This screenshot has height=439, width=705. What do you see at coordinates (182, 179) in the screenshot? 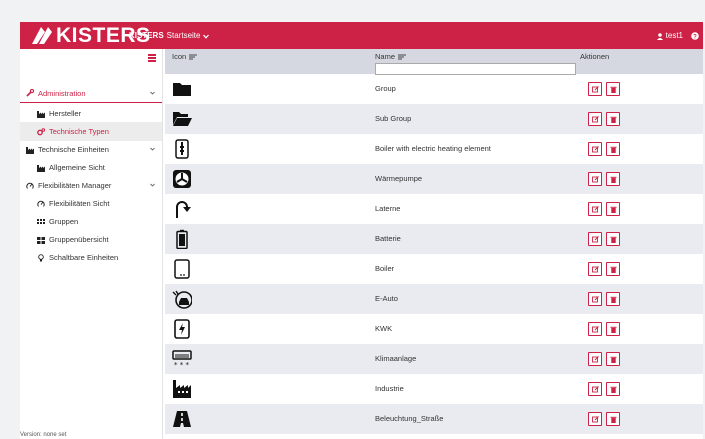
I see `heat-pump-icon` at bounding box center [182, 179].